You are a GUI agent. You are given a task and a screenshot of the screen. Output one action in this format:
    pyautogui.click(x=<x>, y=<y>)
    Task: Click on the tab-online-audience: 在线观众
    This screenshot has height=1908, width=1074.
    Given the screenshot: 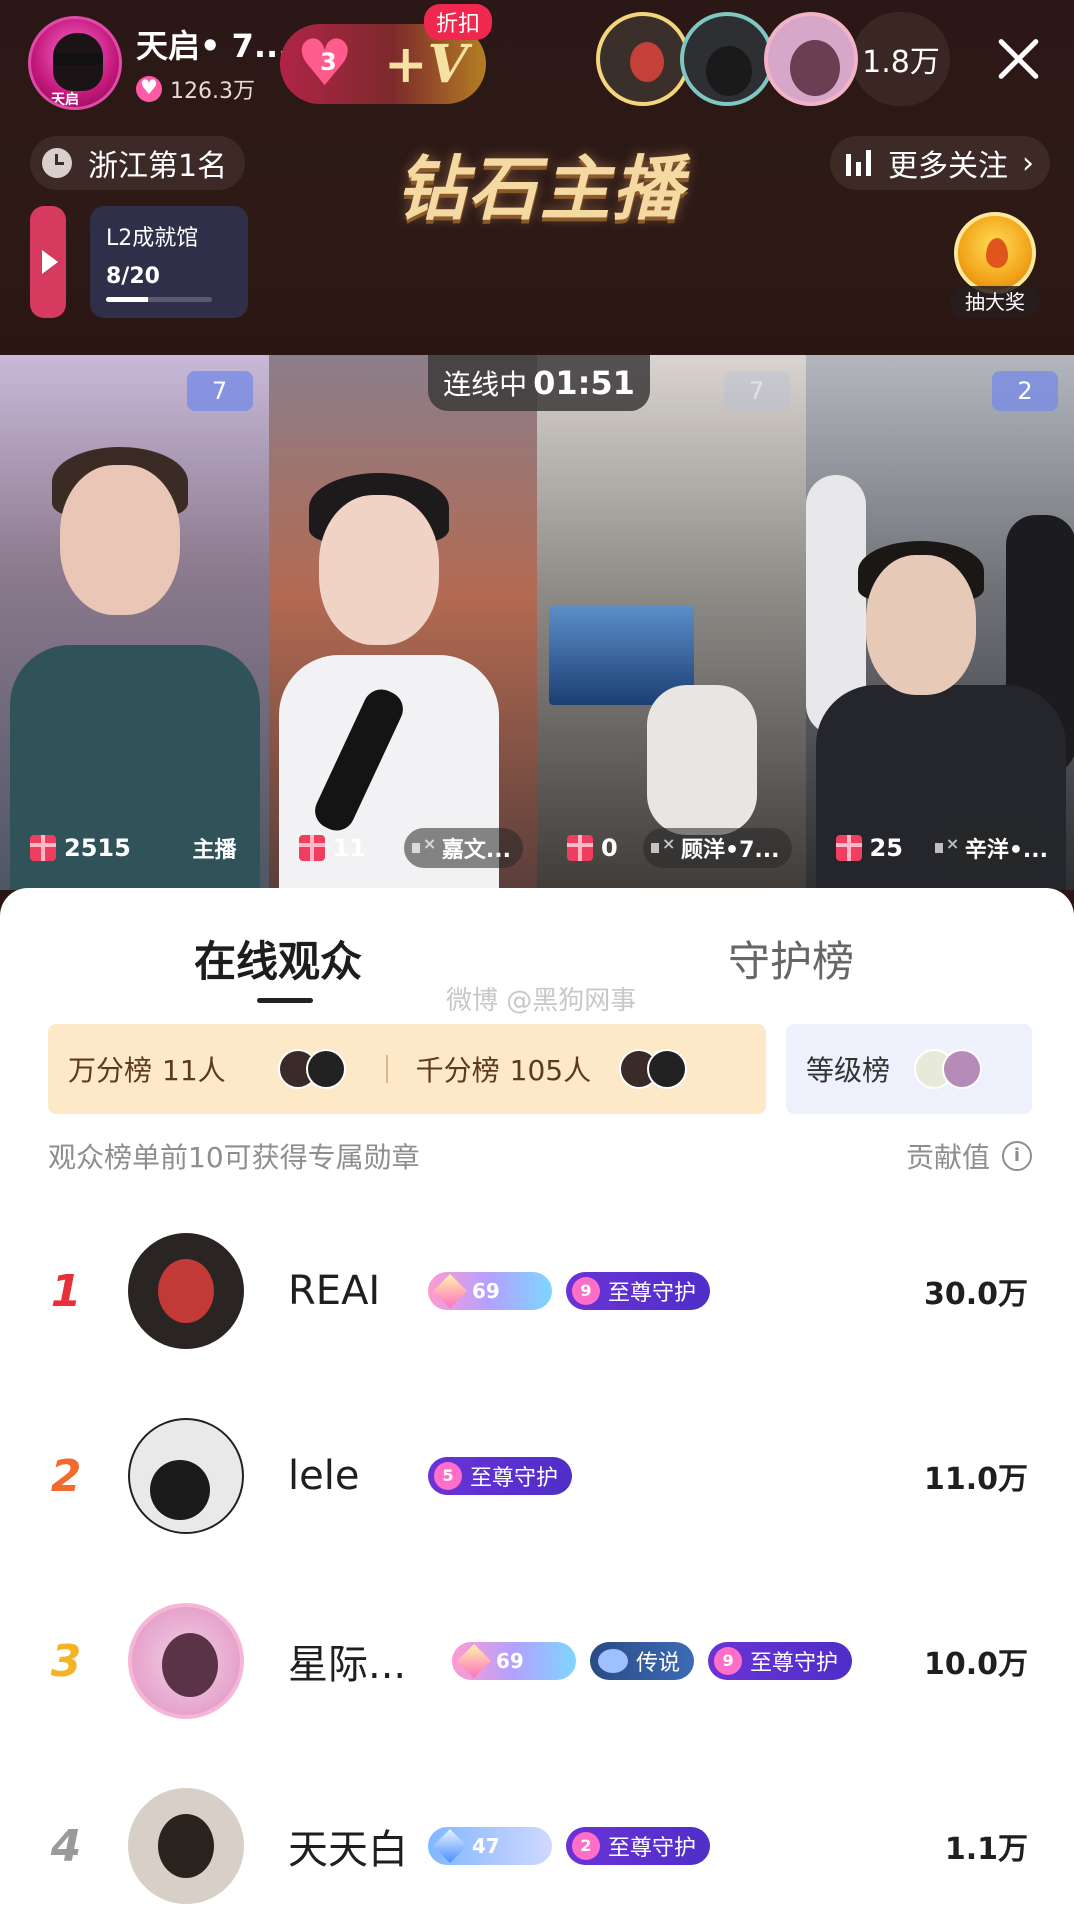 What is the action you would take?
    pyautogui.click(x=278, y=958)
    